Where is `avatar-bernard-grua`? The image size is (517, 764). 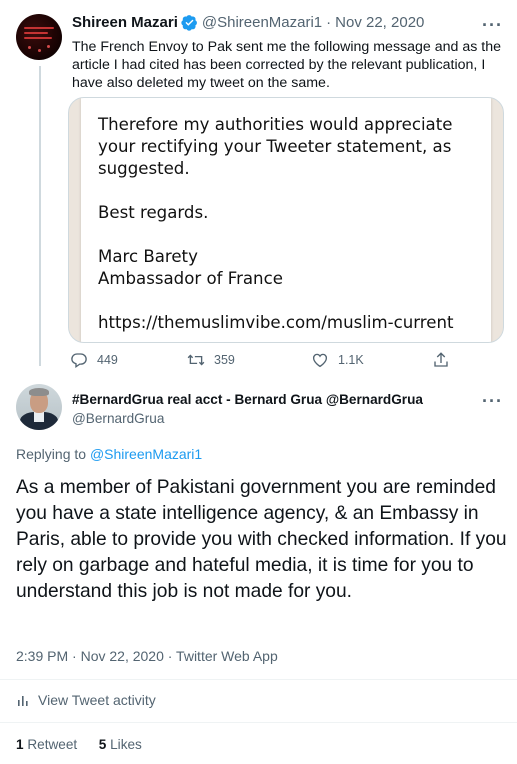
avatar-bernard-grua is located at coordinates (39, 407).